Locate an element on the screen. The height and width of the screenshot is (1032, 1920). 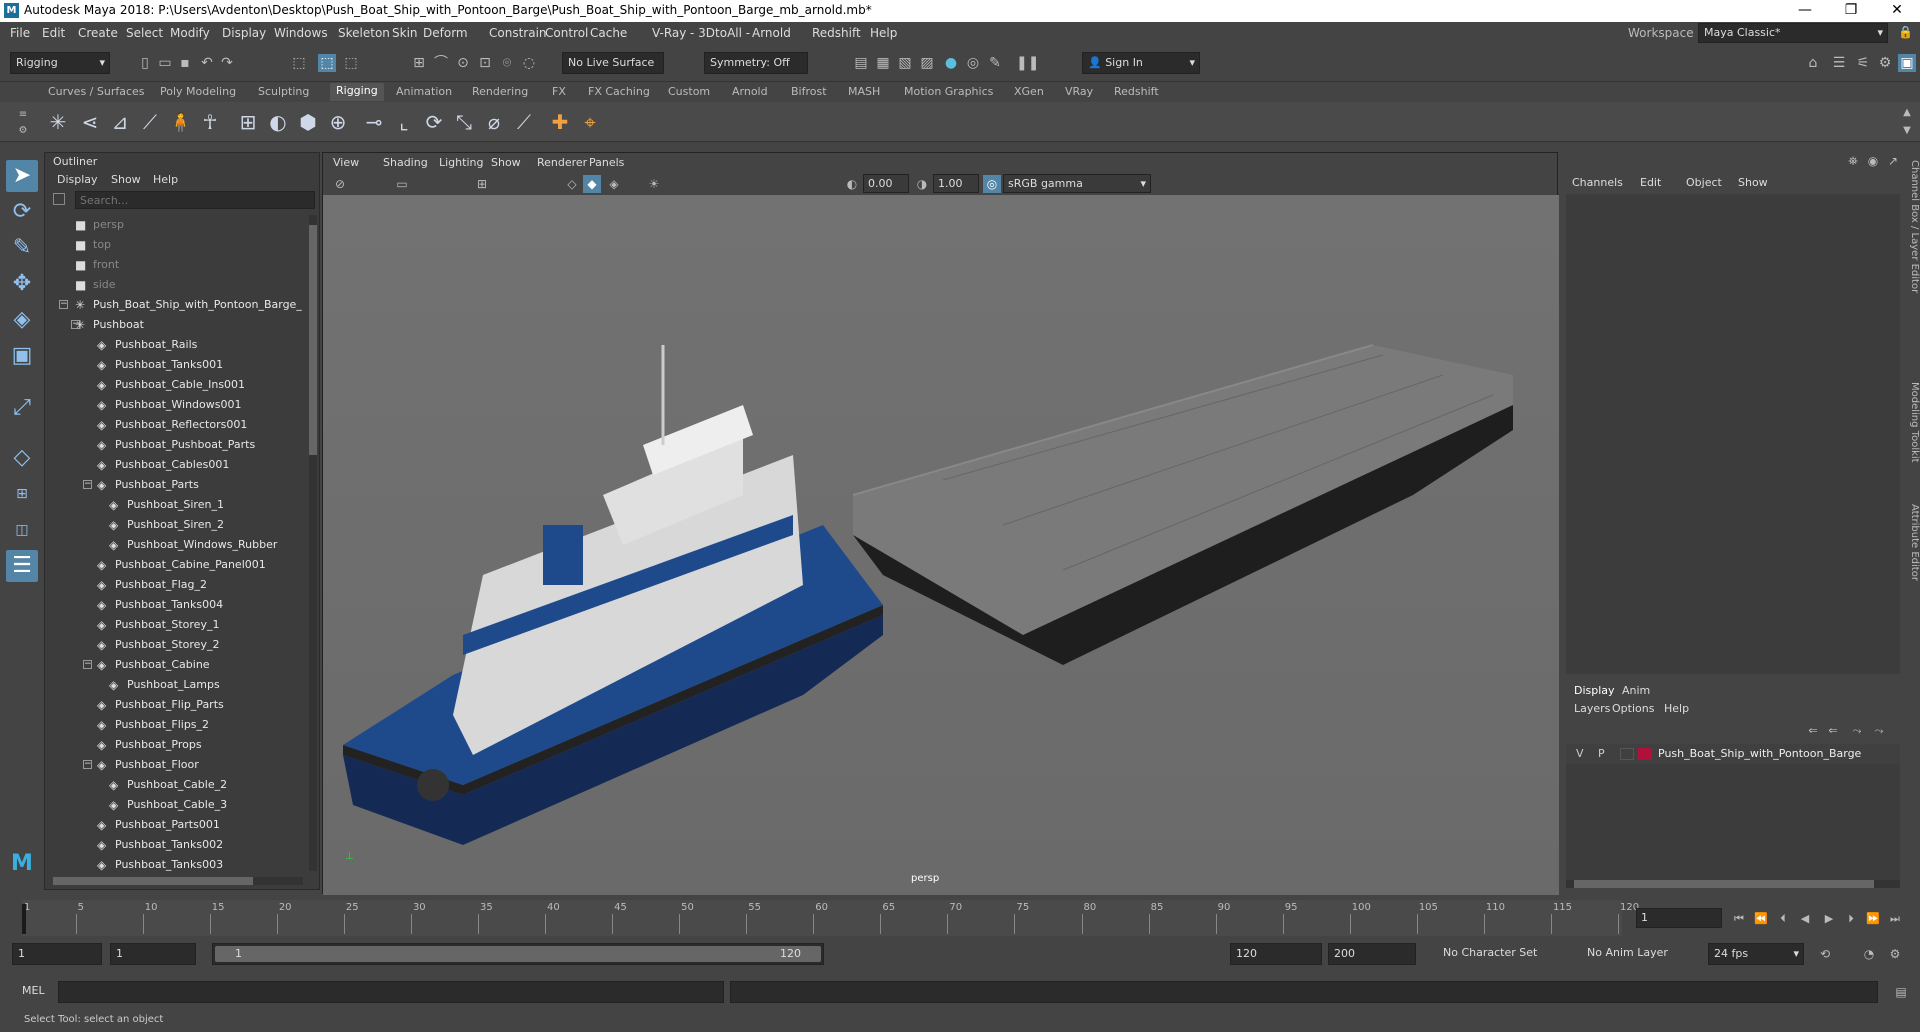
menu-file: File is located at coordinates (20, 33).